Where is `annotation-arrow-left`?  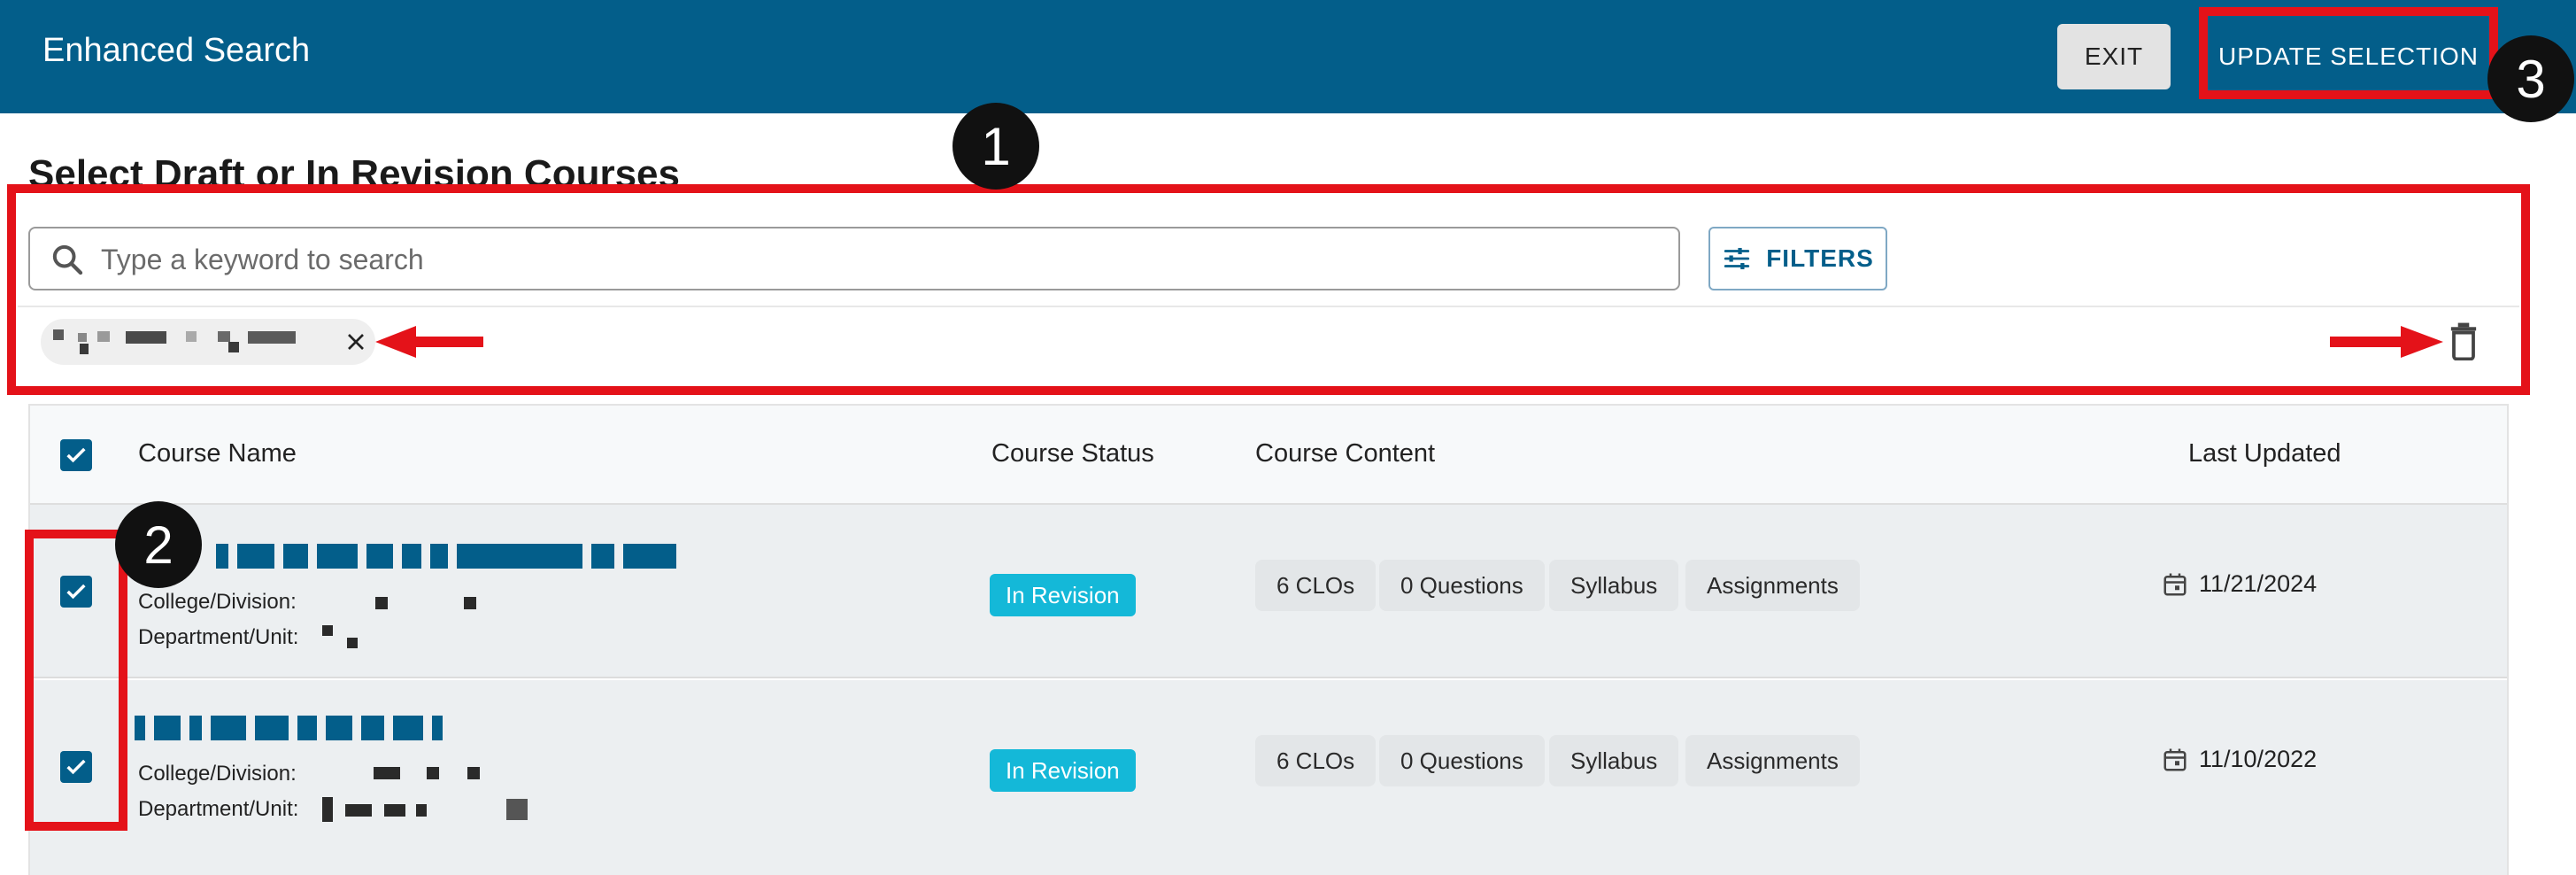 annotation-arrow-left is located at coordinates (429, 342).